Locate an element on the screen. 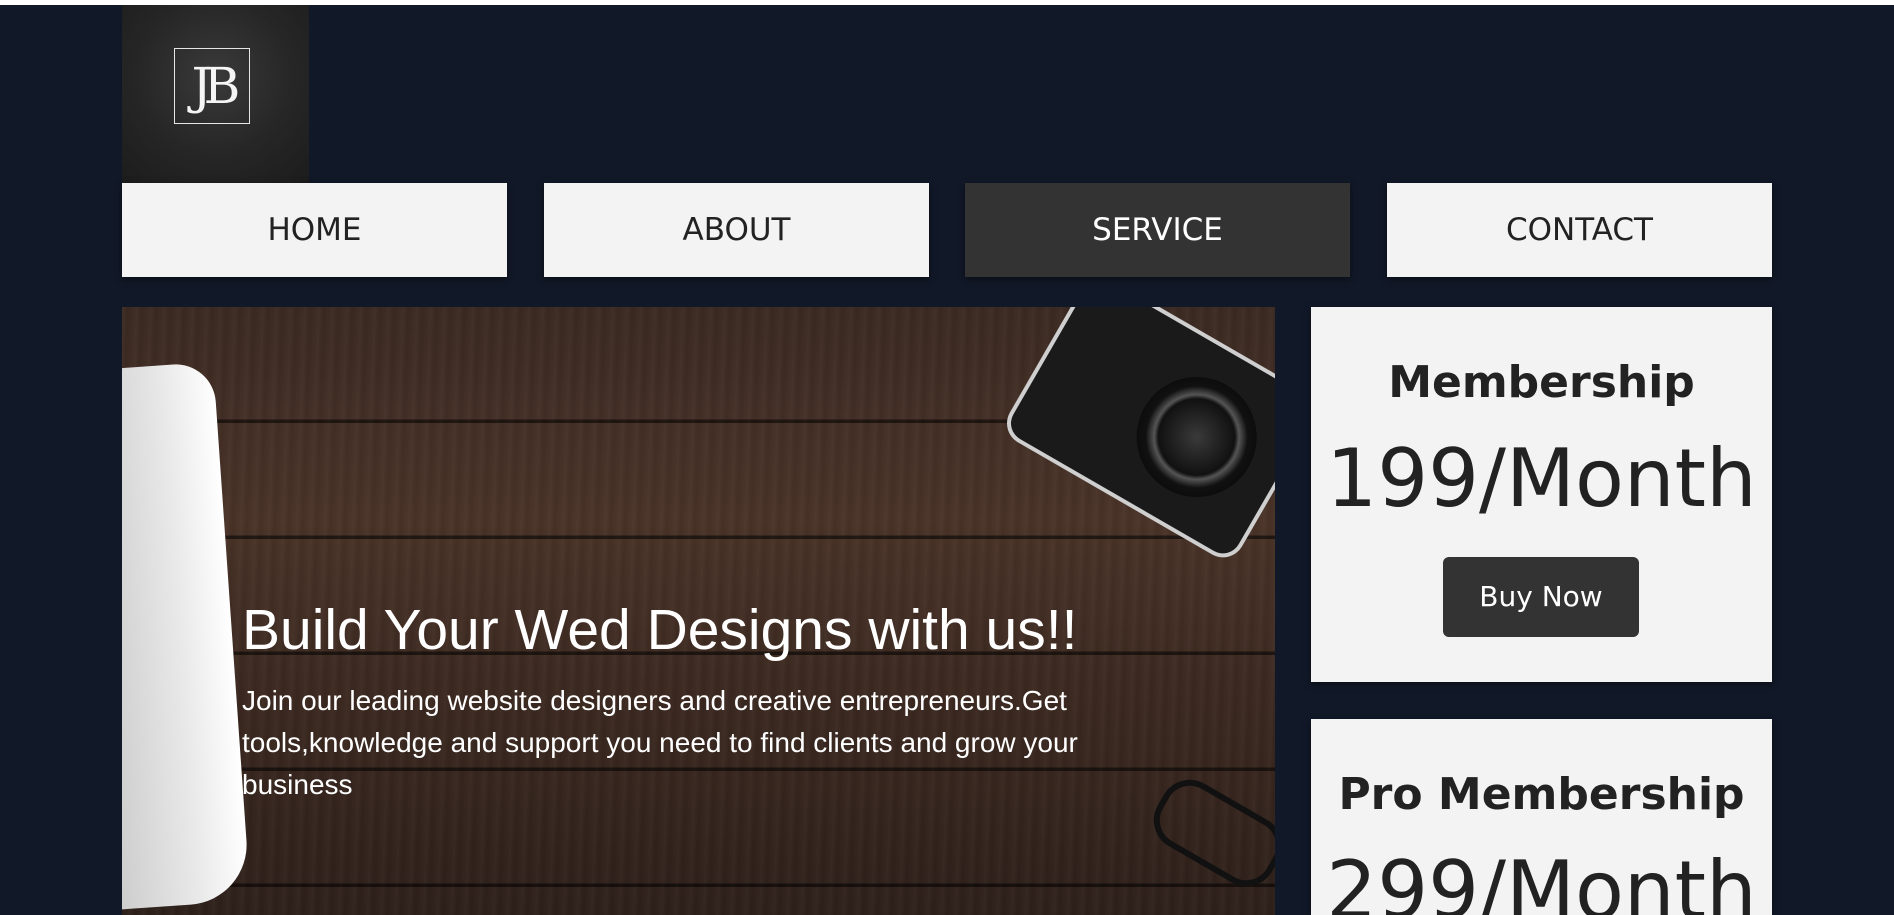 The image size is (1894, 915). nav-about: ABOUT is located at coordinates (736, 230).